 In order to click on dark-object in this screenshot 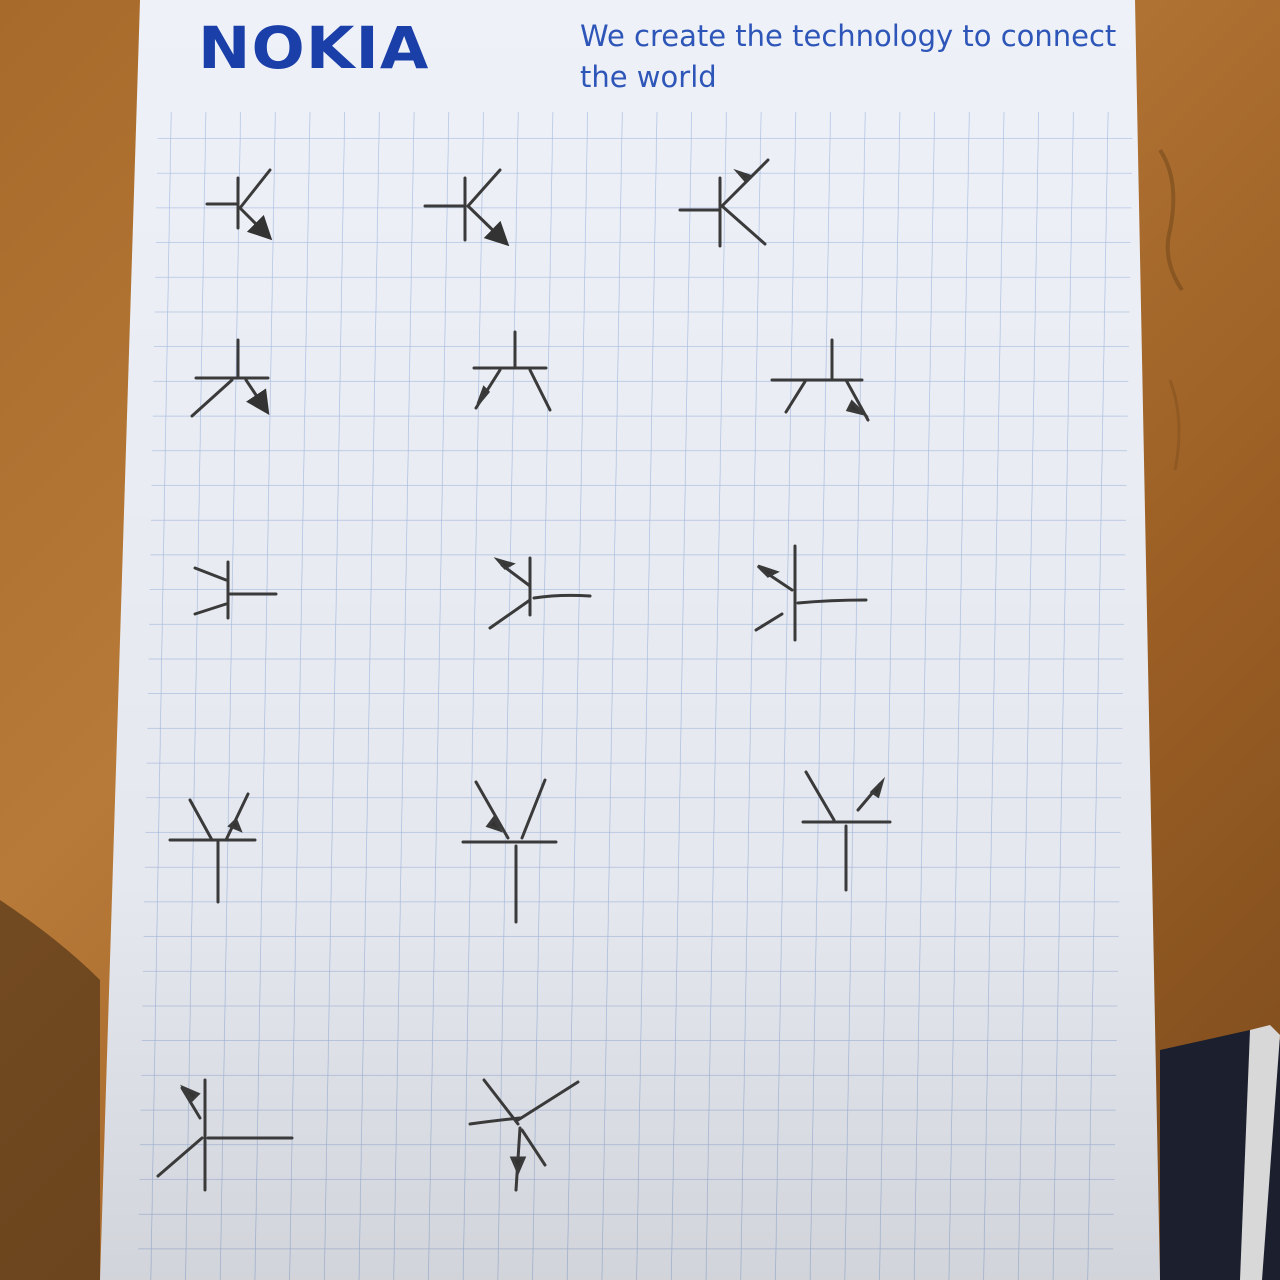, I will do `click(1220, 1152)`.